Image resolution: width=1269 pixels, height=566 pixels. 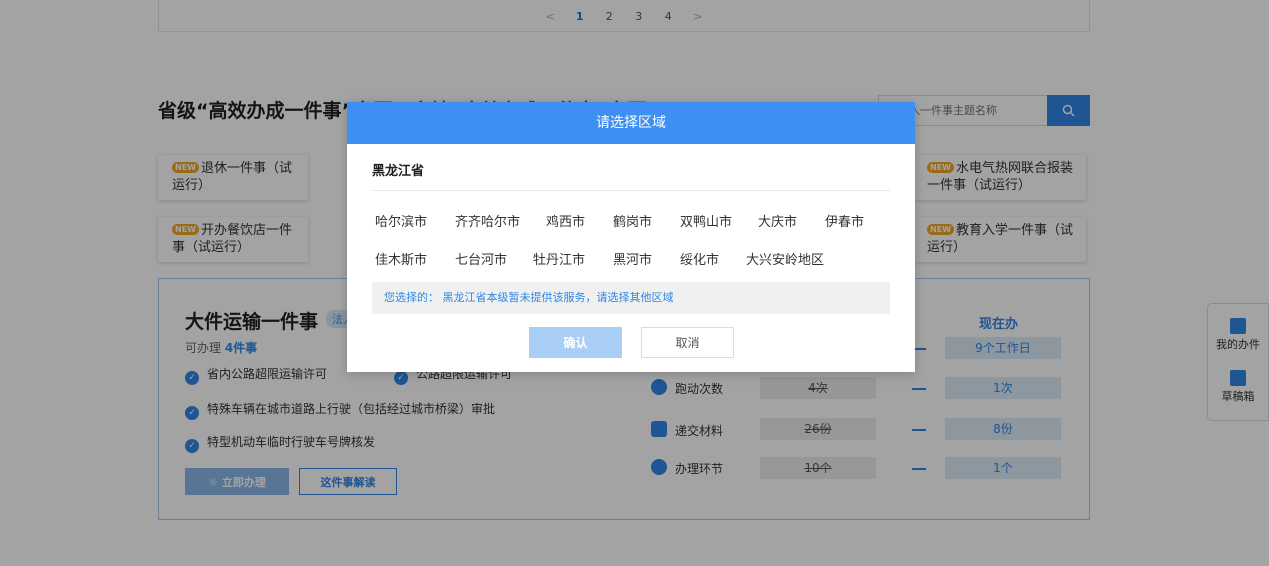 I want to click on city-option: 绥化市, so click(x=699, y=258).